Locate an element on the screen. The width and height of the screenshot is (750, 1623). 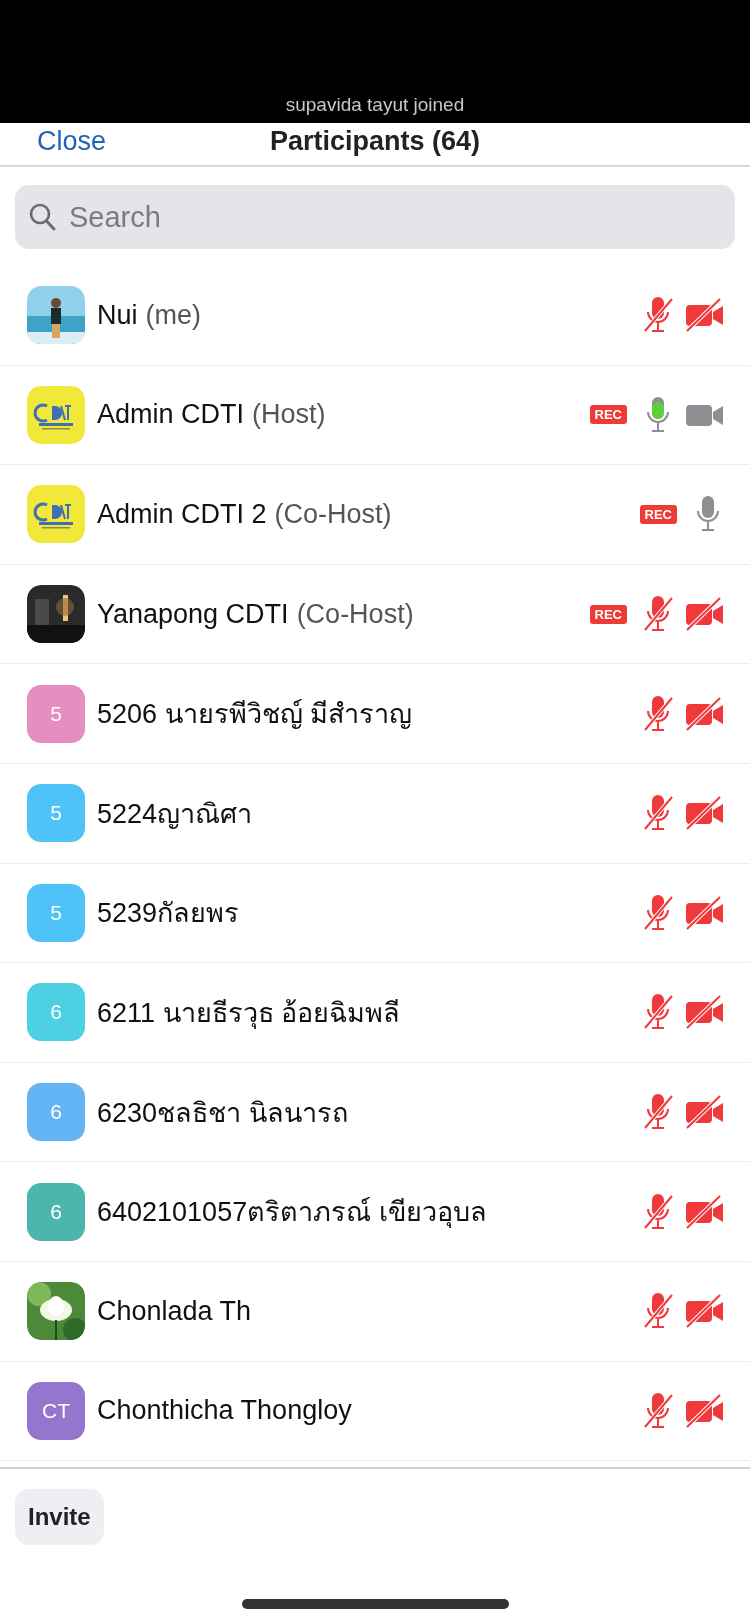
participant-row: Yanapong CDTI (Co-Host) REC is located at coordinates (375, 614).